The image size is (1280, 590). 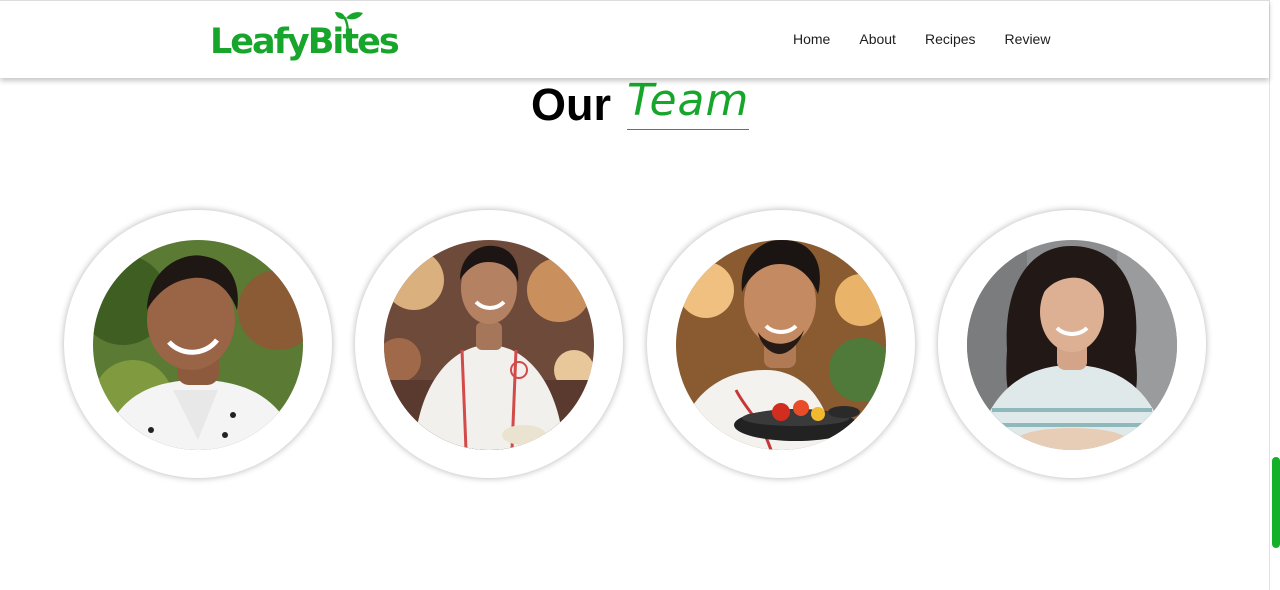 I want to click on nav-about-link: About, so click(x=877, y=39).